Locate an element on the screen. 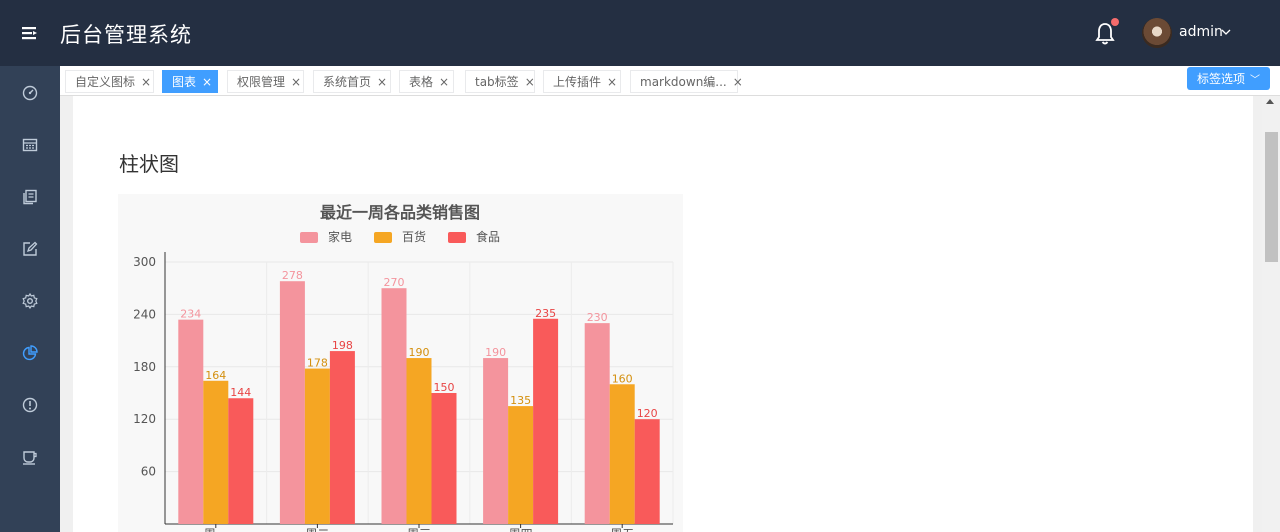 This screenshot has height=532, width=1280. bar-value-label: 198 is located at coordinates (342, 345).